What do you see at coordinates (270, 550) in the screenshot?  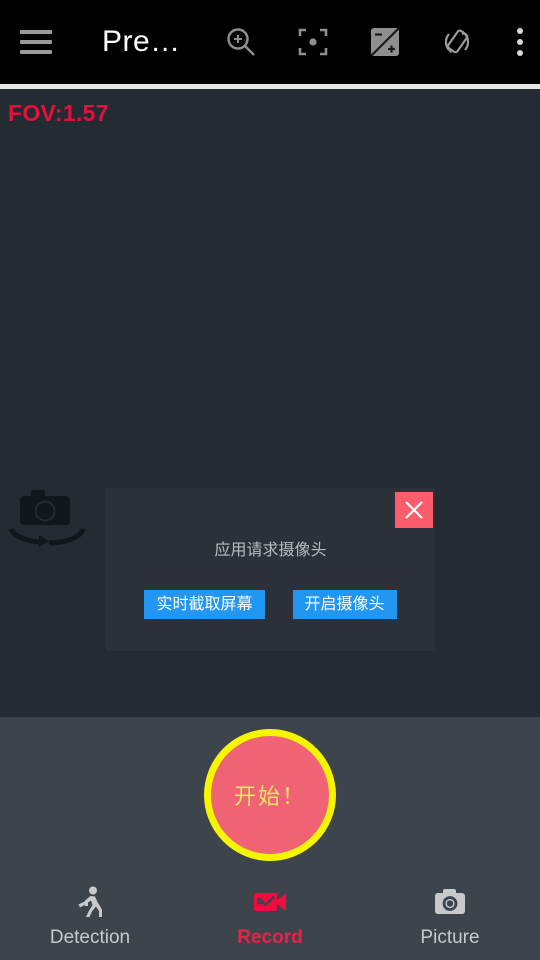 I see `dialog-message: 应用请求摄像头` at bounding box center [270, 550].